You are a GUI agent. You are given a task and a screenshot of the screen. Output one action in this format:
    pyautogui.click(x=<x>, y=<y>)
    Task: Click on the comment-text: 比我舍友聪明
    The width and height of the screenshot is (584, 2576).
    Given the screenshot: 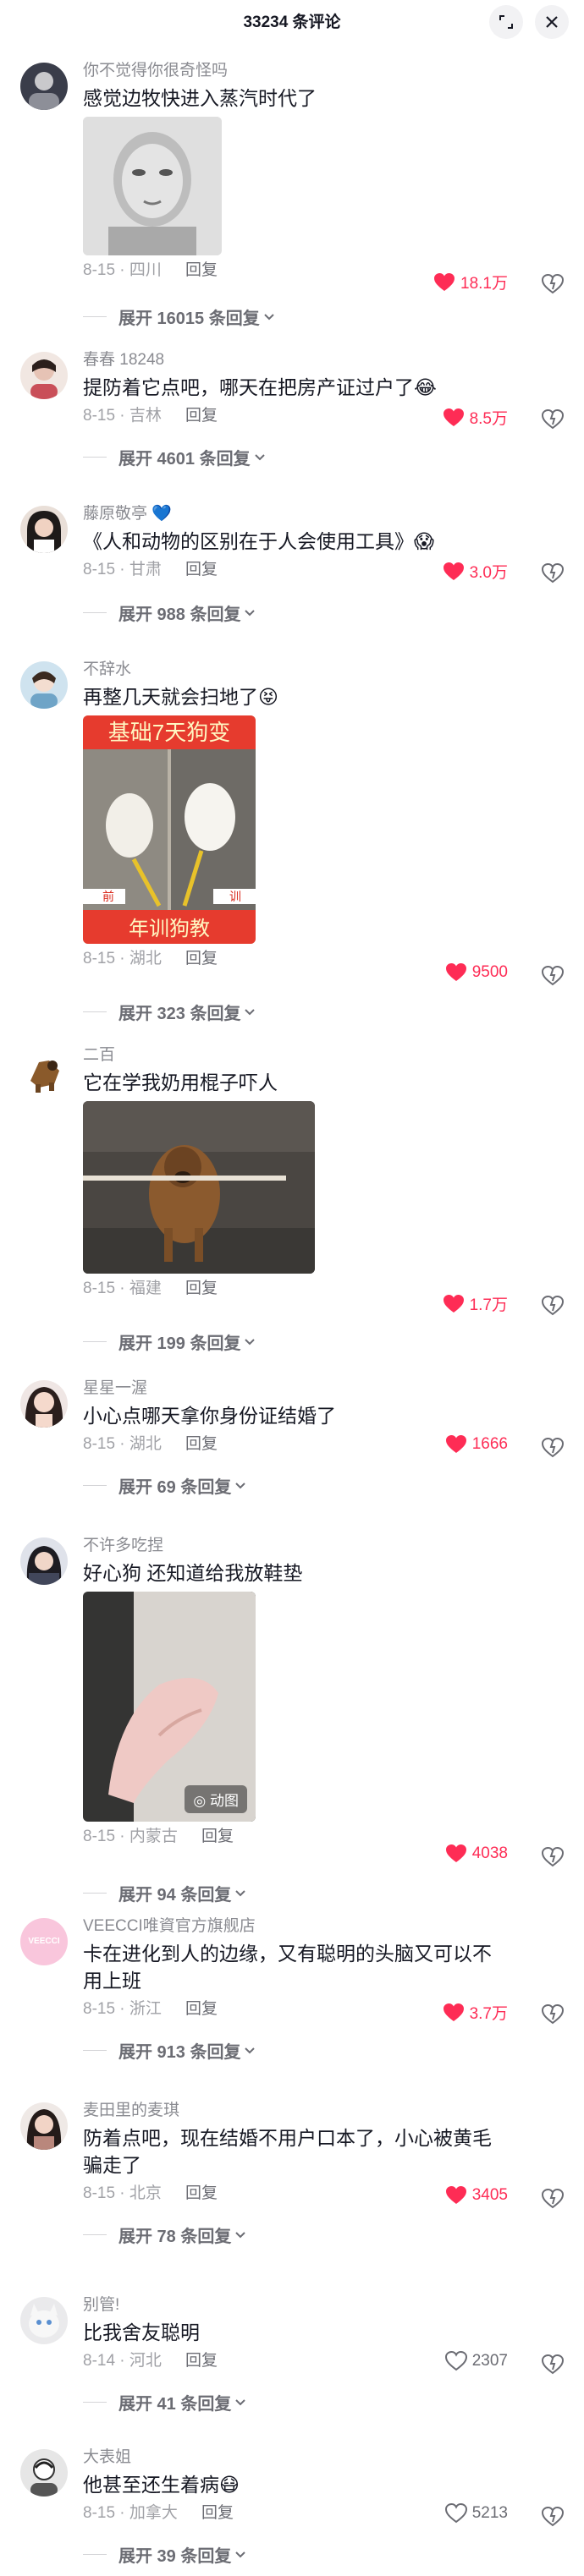 What is the action you would take?
    pyautogui.click(x=141, y=2332)
    